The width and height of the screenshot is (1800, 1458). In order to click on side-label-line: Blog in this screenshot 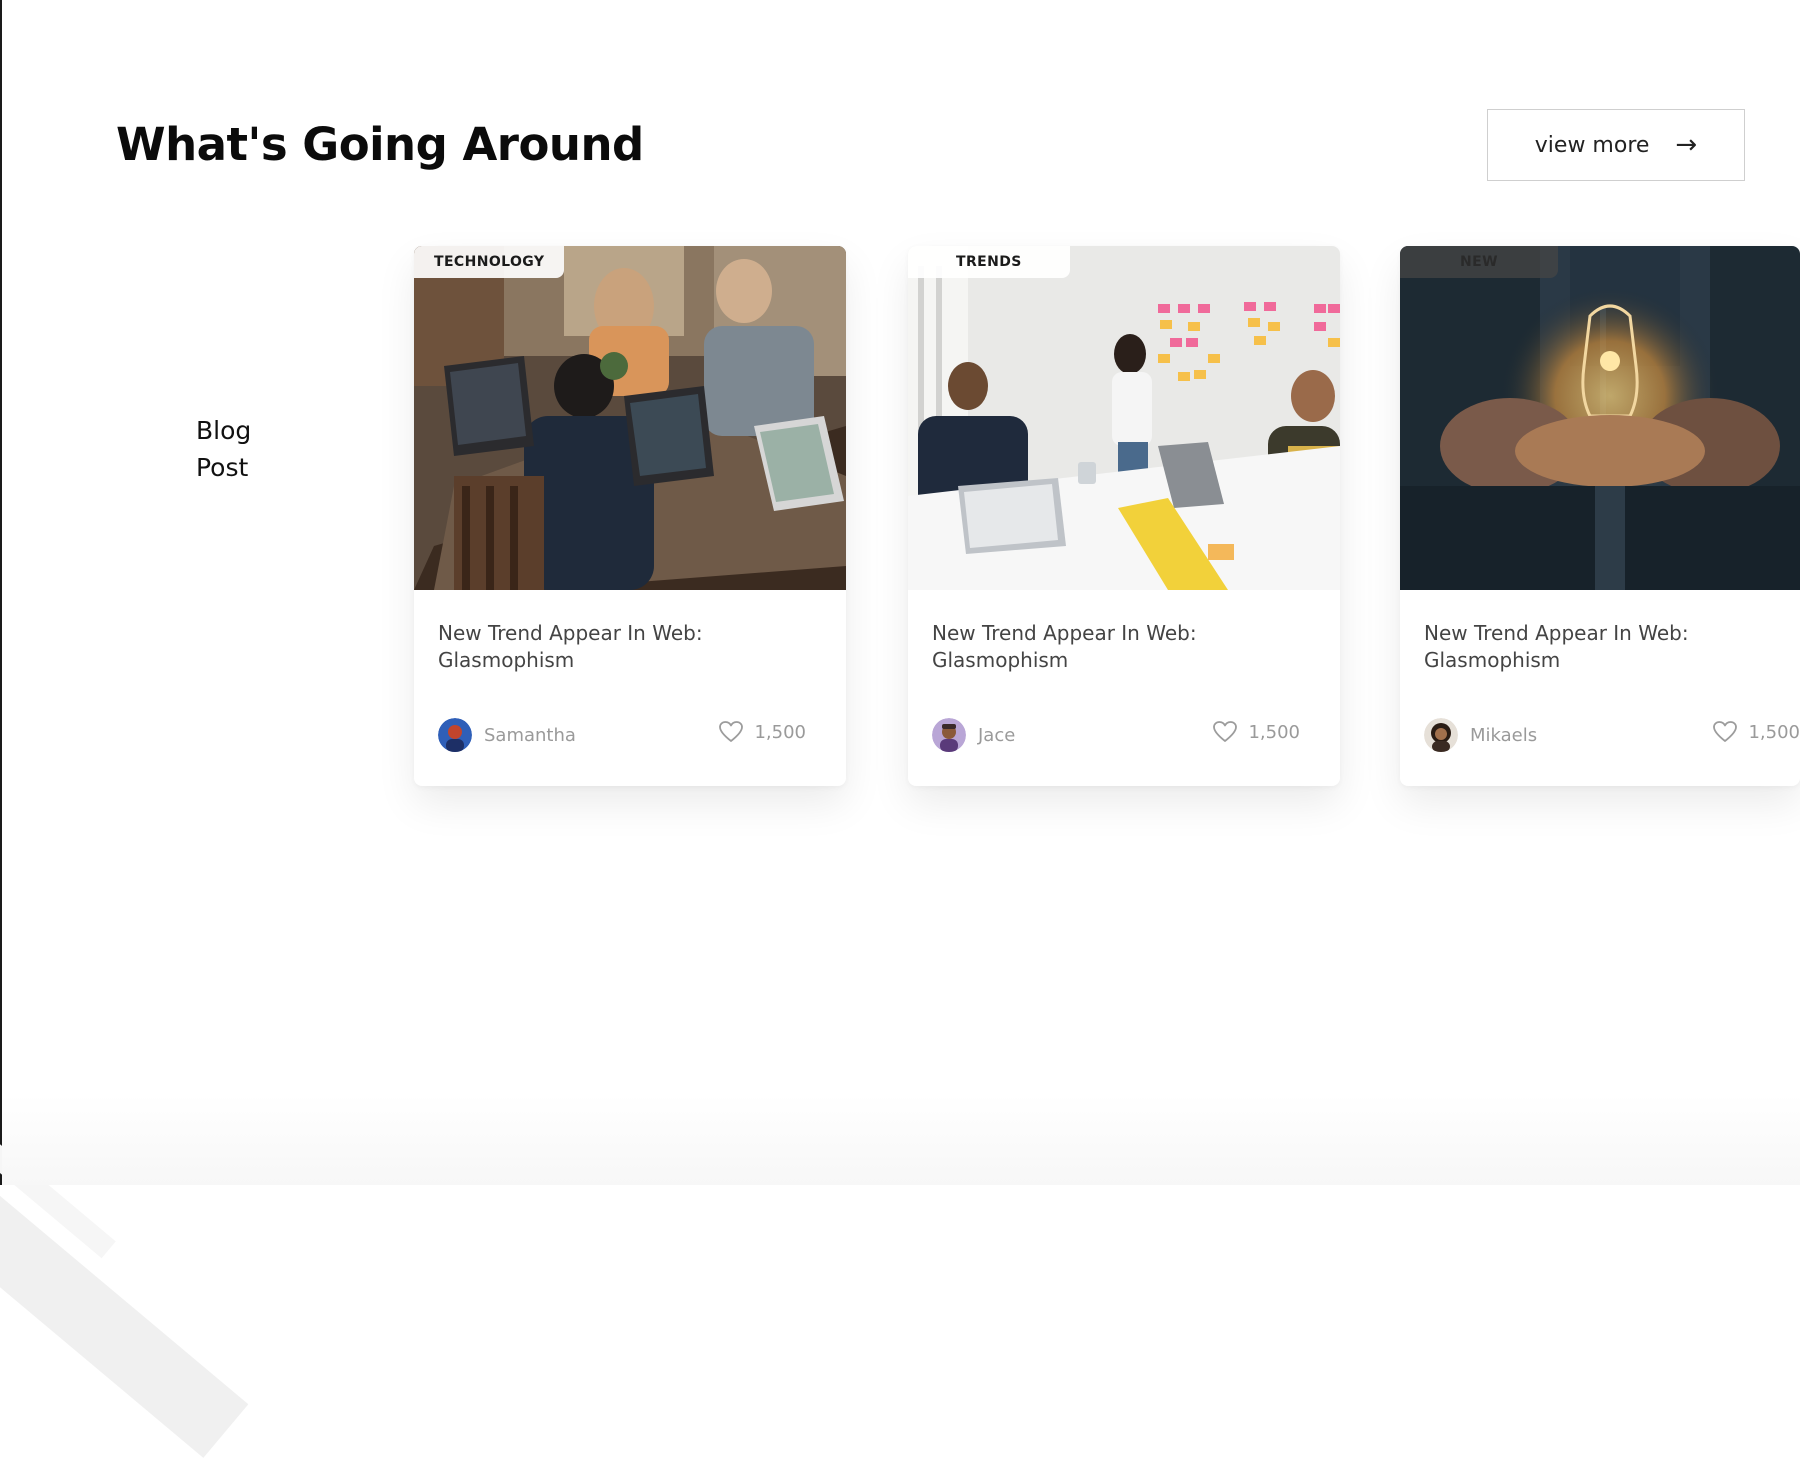, I will do `click(224, 430)`.